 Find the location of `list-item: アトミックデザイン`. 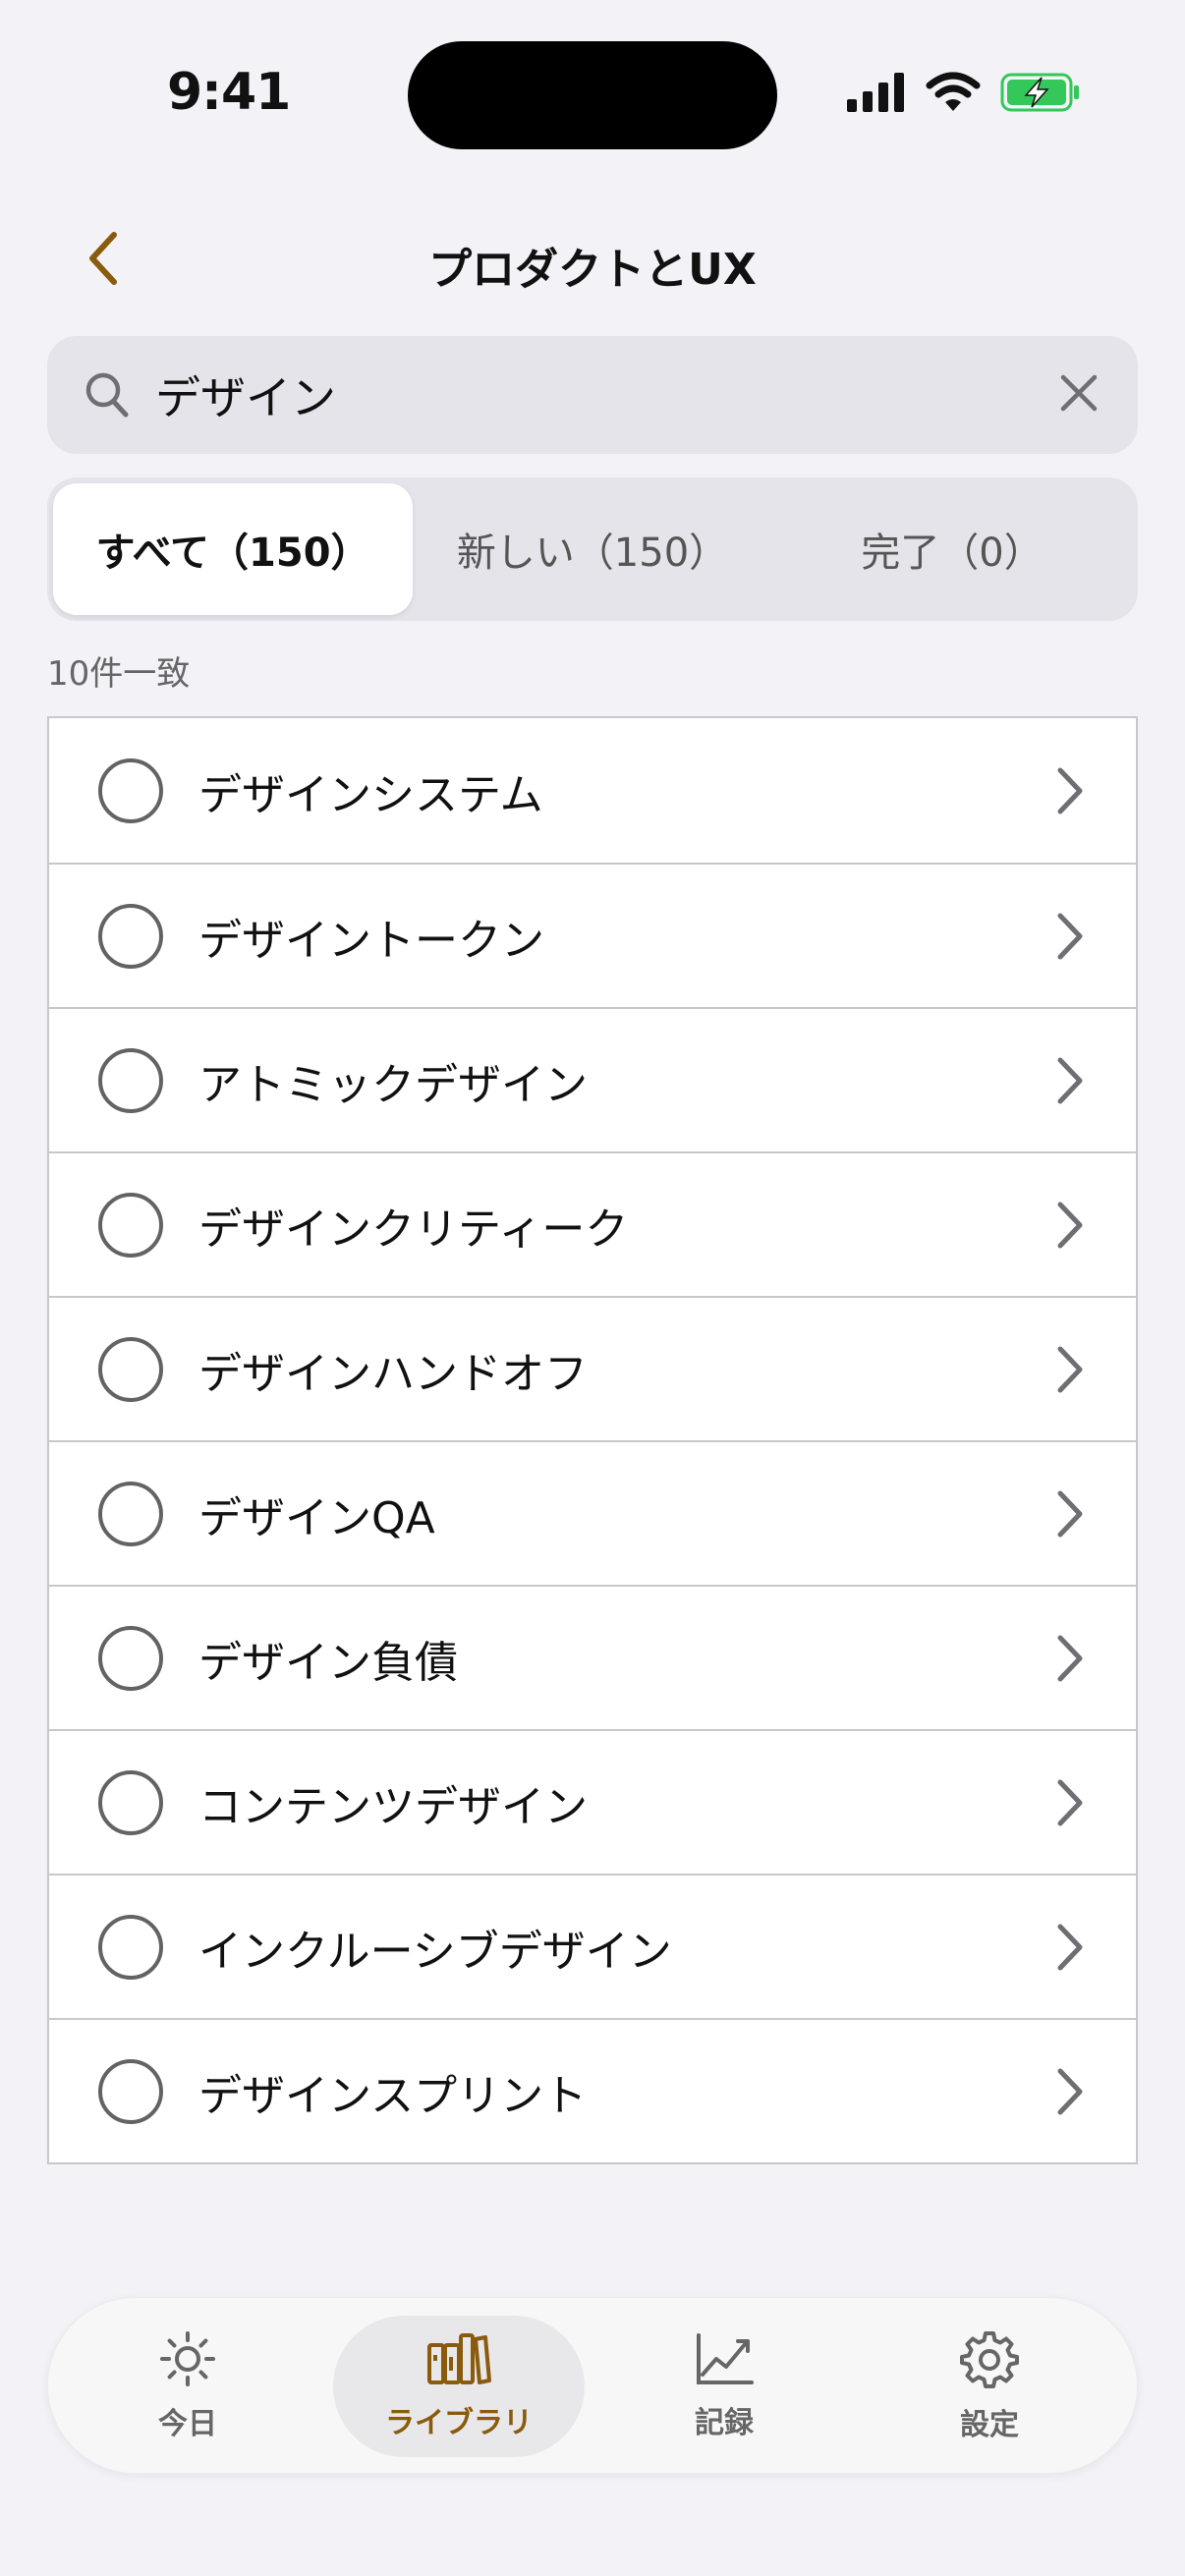

list-item: アトミックデザイン is located at coordinates (592, 1079).